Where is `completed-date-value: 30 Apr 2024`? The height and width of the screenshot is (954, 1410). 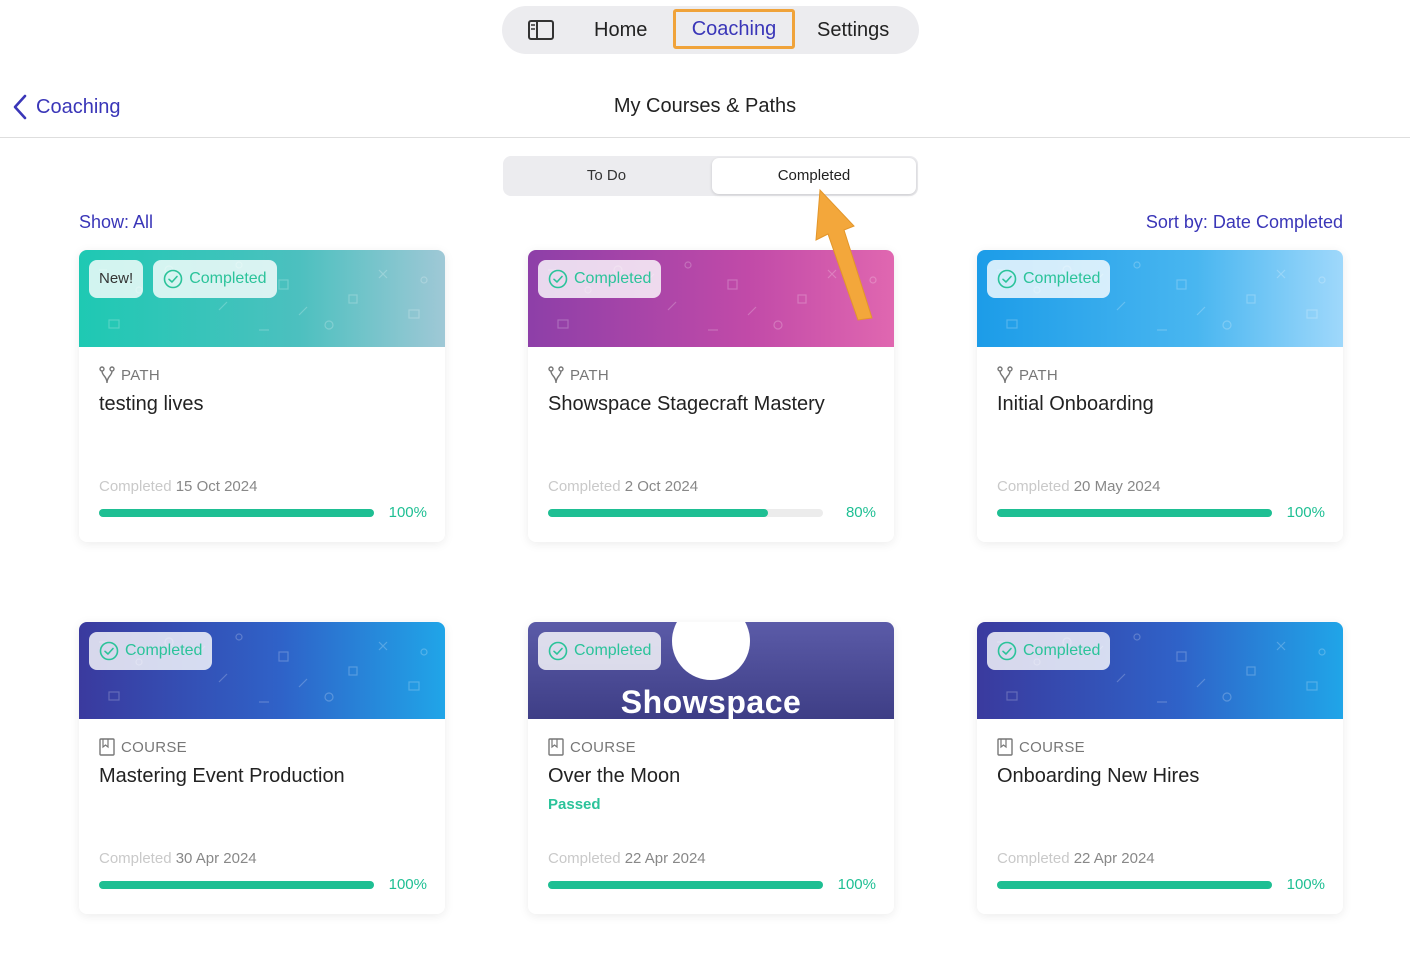 completed-date-value: 30 Apr 2024 is located at coordinates (216, 858).